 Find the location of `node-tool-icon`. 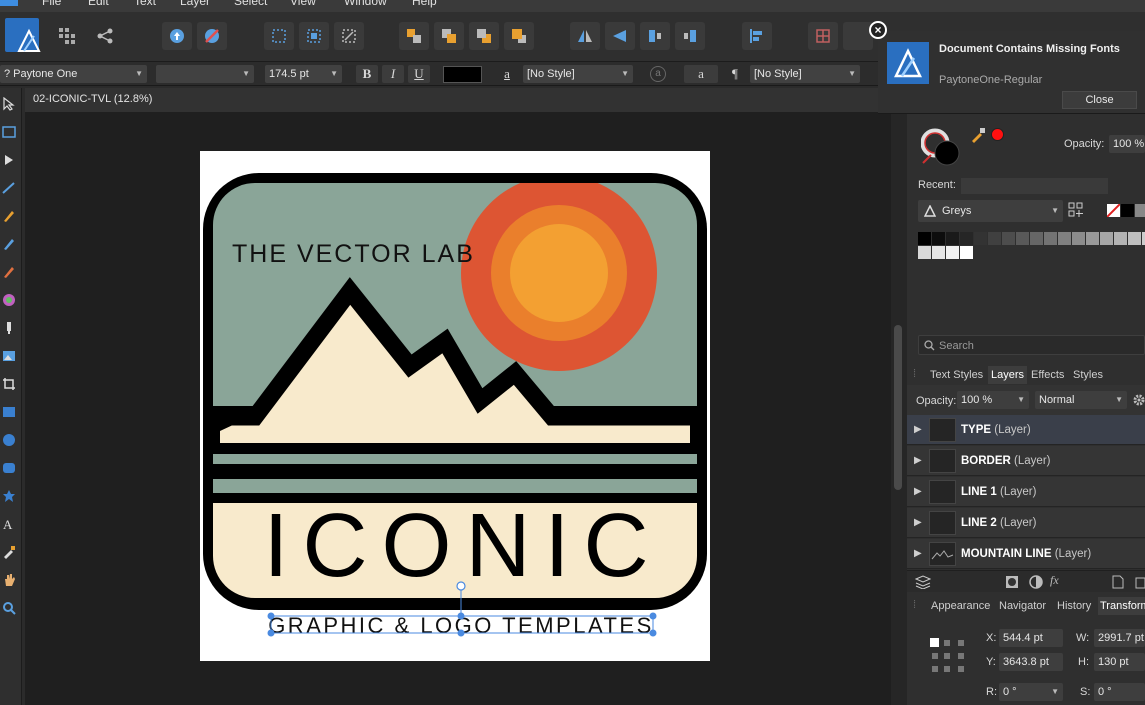

node-tool-icon is located at coordinates (9, 160).